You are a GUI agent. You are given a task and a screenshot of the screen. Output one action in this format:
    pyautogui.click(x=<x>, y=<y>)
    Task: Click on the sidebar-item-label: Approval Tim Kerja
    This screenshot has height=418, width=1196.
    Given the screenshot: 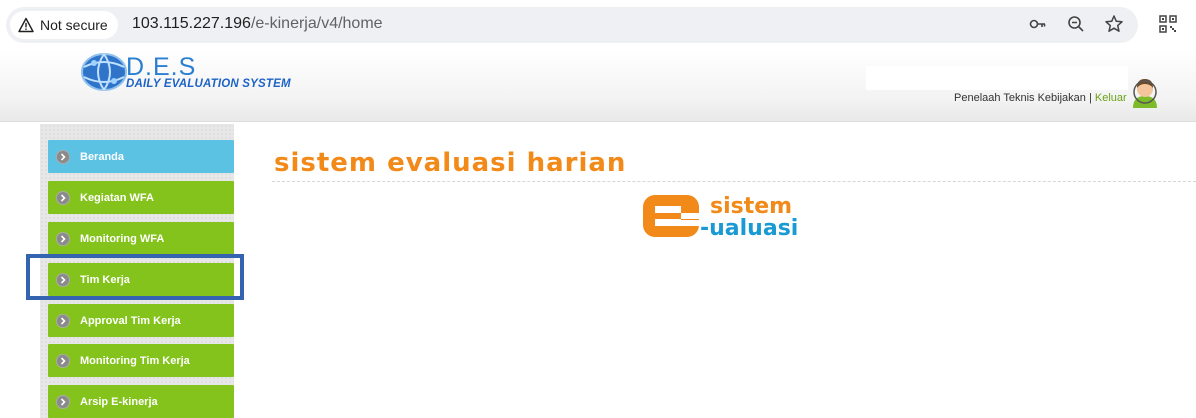 What is the action you would take?
    pyautogui.click(x=130, y=320)
    